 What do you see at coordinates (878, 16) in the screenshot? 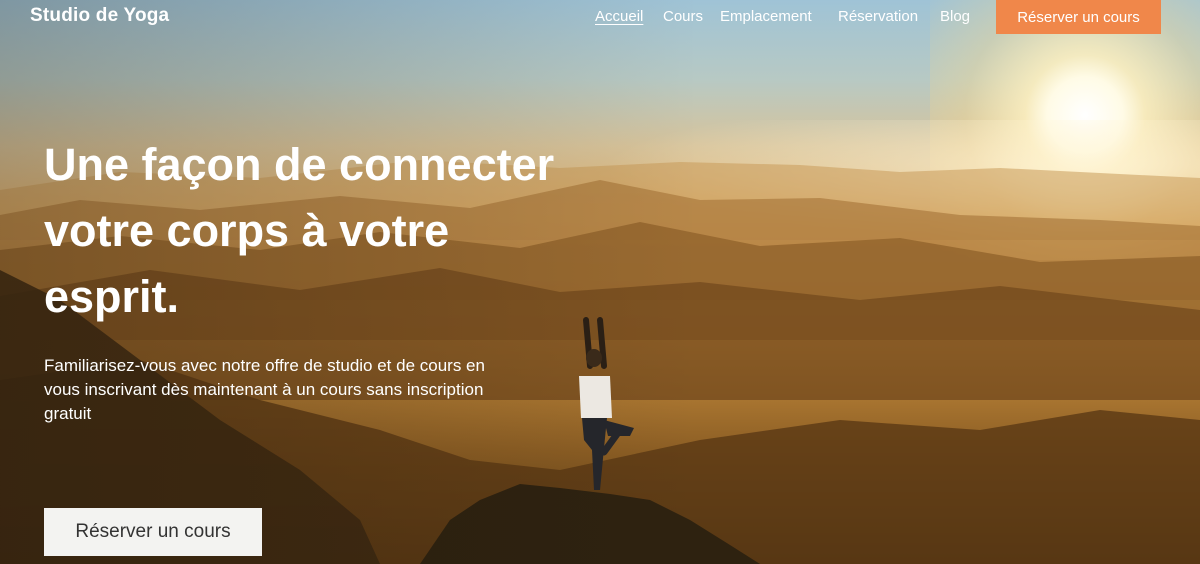
I see `nav-link-reservation: Réservation` at bounding box center [878, 16].